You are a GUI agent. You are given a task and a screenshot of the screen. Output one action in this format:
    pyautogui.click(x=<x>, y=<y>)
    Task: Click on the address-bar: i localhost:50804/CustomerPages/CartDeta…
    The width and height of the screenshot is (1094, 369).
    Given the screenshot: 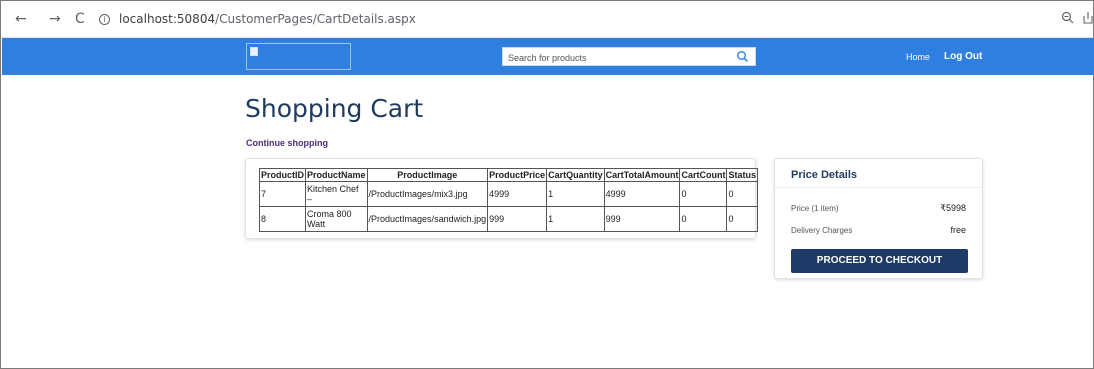 What is the action you would take?
    pyautogui.click(x=257, y=19)
    